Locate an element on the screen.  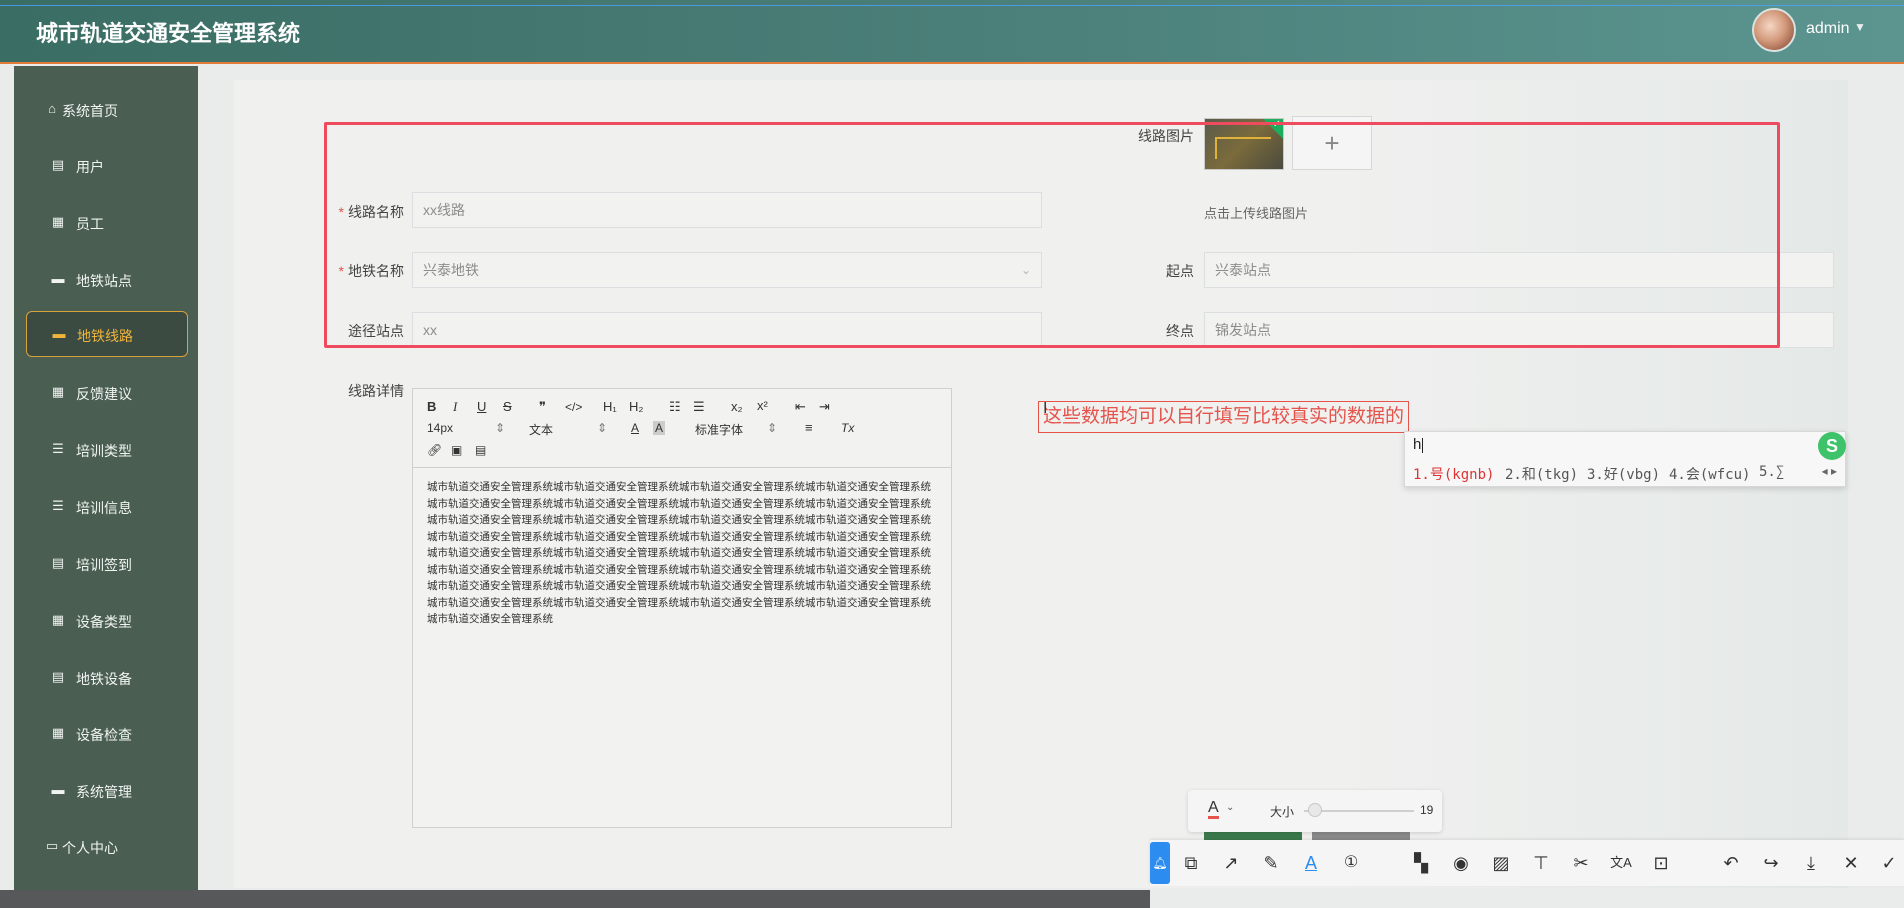
background-color-button: A is located at coordinates (659, 428).